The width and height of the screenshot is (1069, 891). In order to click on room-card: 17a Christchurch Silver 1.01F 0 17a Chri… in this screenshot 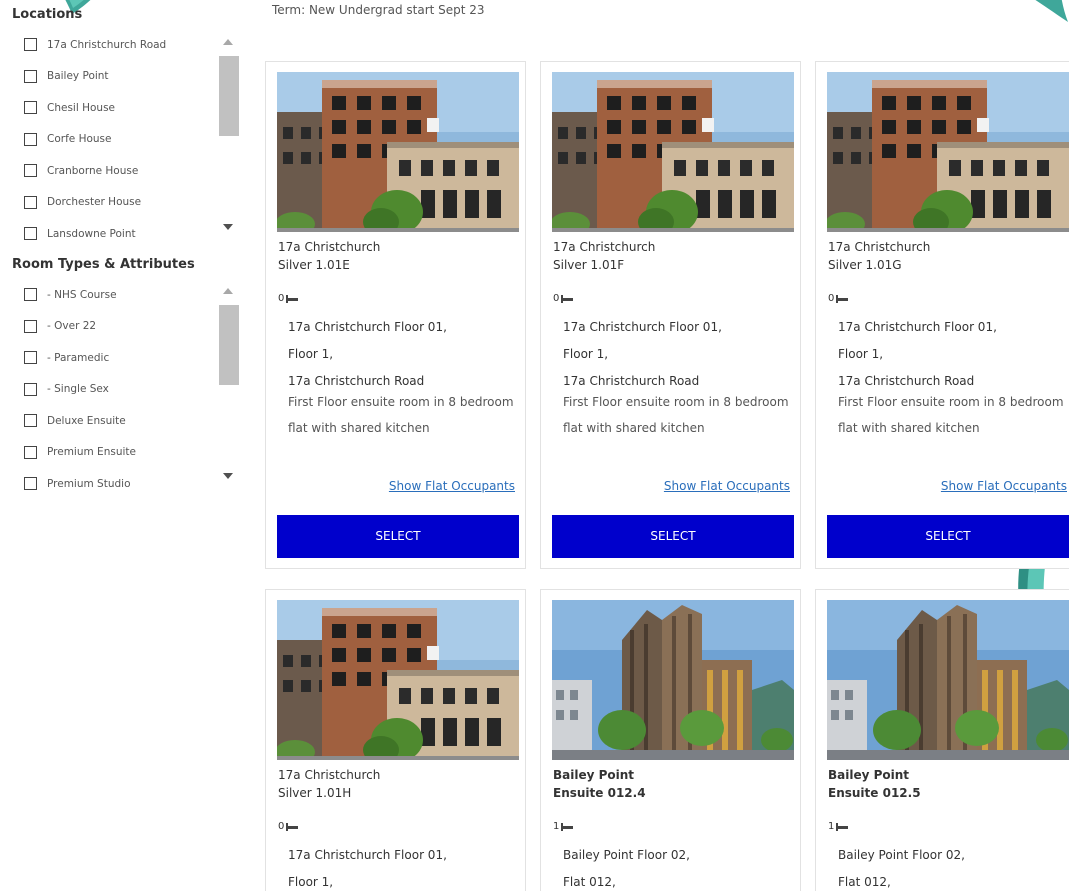, I will do `click(670, 315)`.